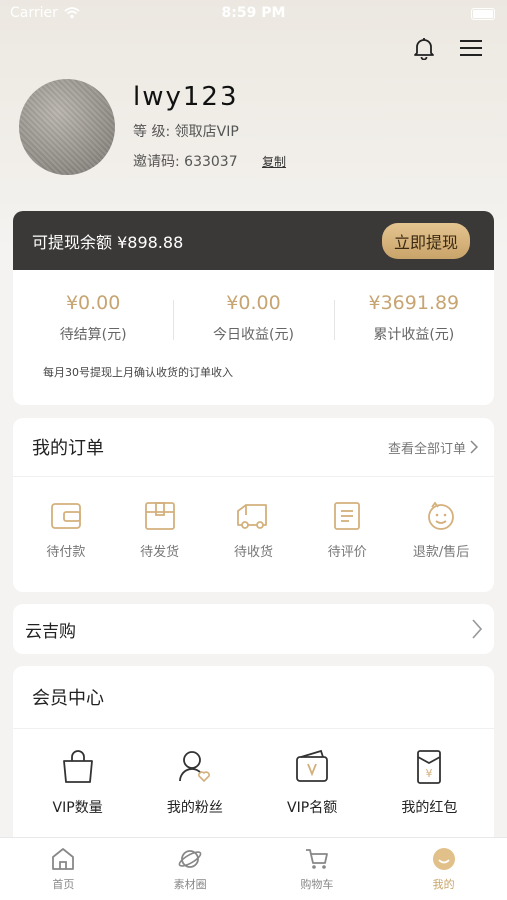 The width and height of the screenshot is (507, 900). I want to click on tab-label: 购物车, so click(317, 884).